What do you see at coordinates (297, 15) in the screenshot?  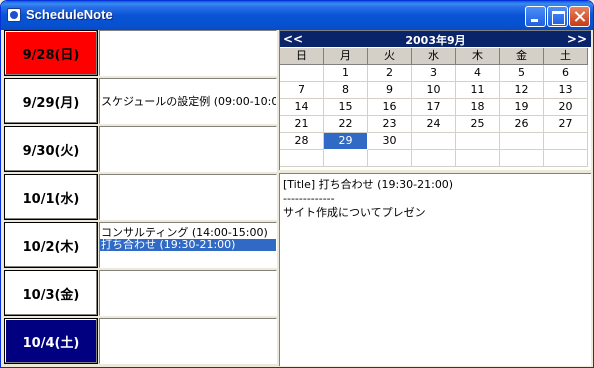 I see `title-bar: ScheduleNote` at bounding box center [297, 15].